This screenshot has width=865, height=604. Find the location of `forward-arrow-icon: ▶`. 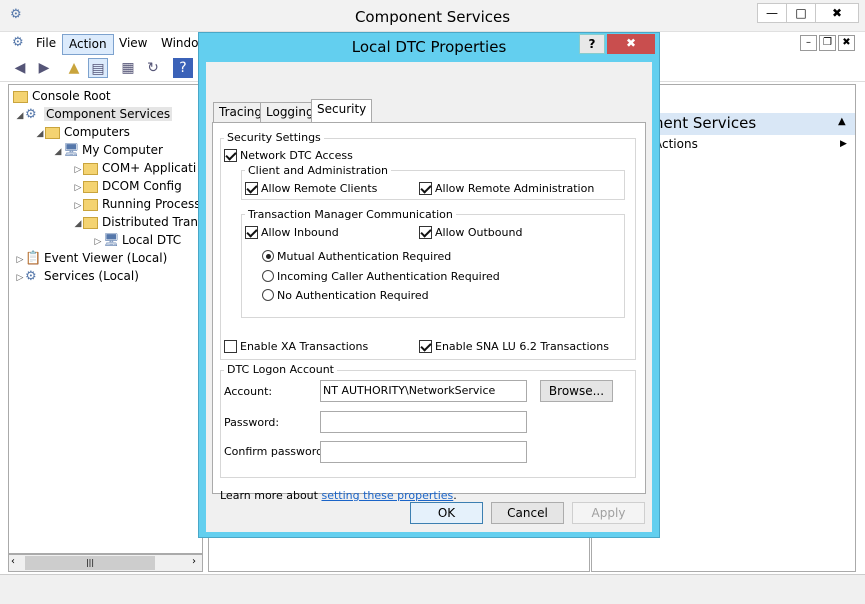

forward-arrow-icon: ▶ is located at coordinates (44, 68).